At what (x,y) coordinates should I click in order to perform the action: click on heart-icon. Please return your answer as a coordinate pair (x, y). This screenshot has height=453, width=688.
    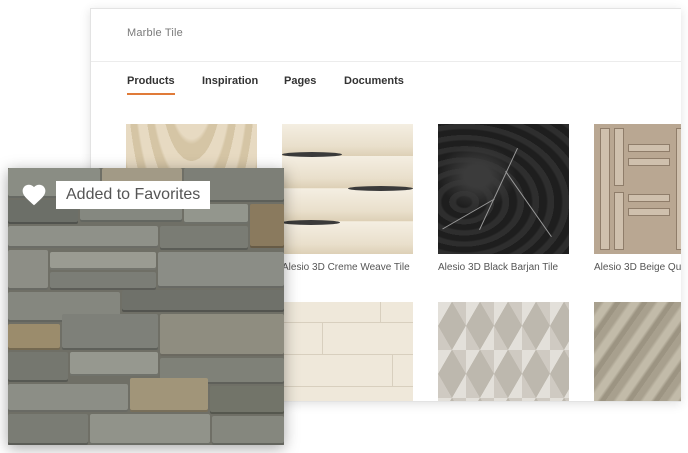
    Looking at the image, I should click on (34, 195).